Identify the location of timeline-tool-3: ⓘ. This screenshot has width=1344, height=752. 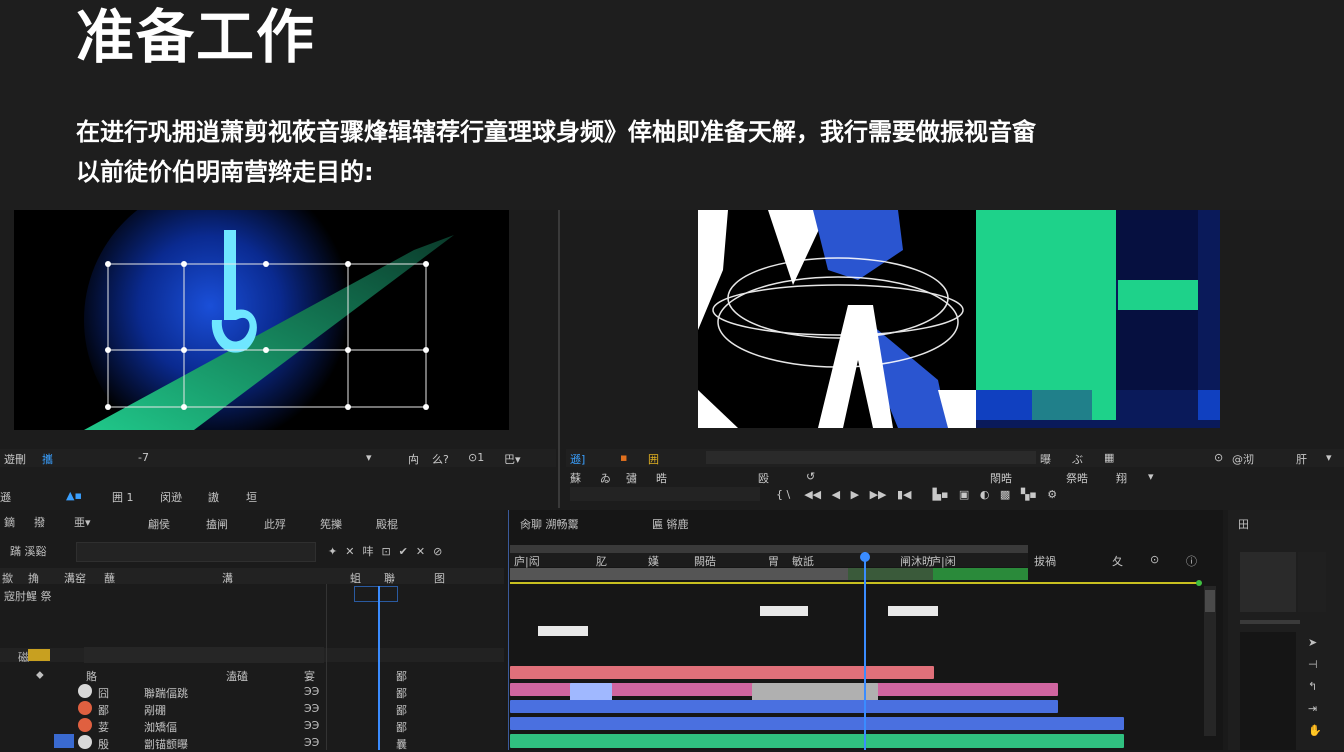
(1191, 561).